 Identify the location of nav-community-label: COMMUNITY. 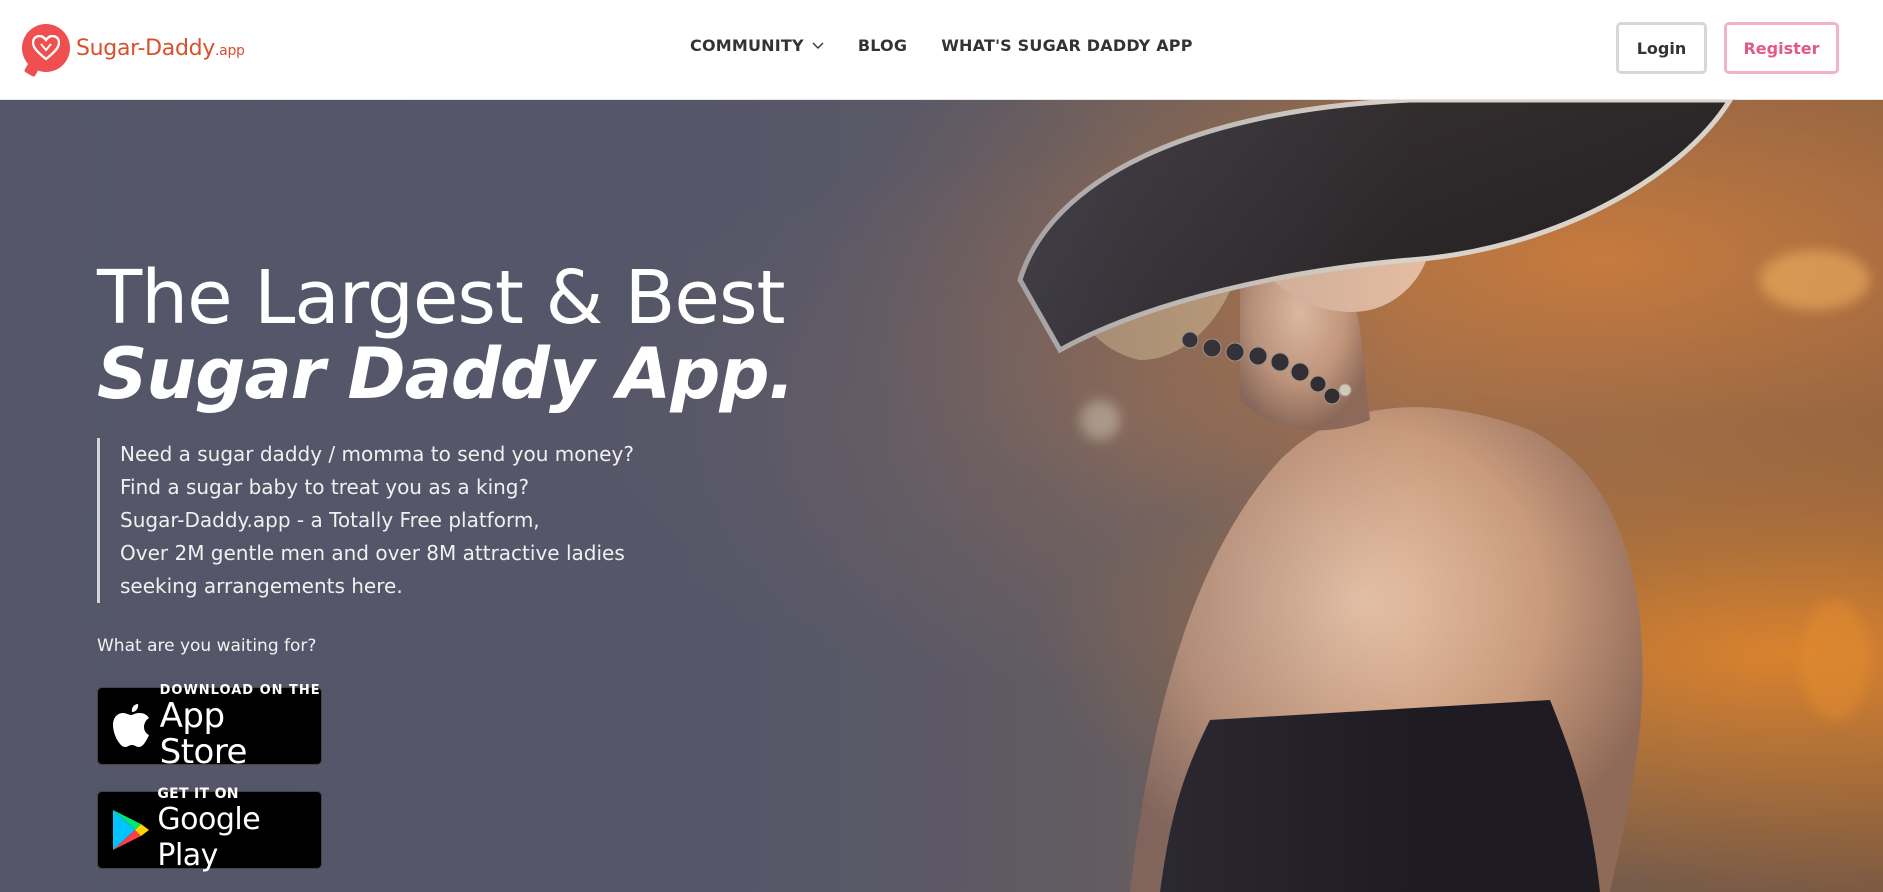
(747, 45).